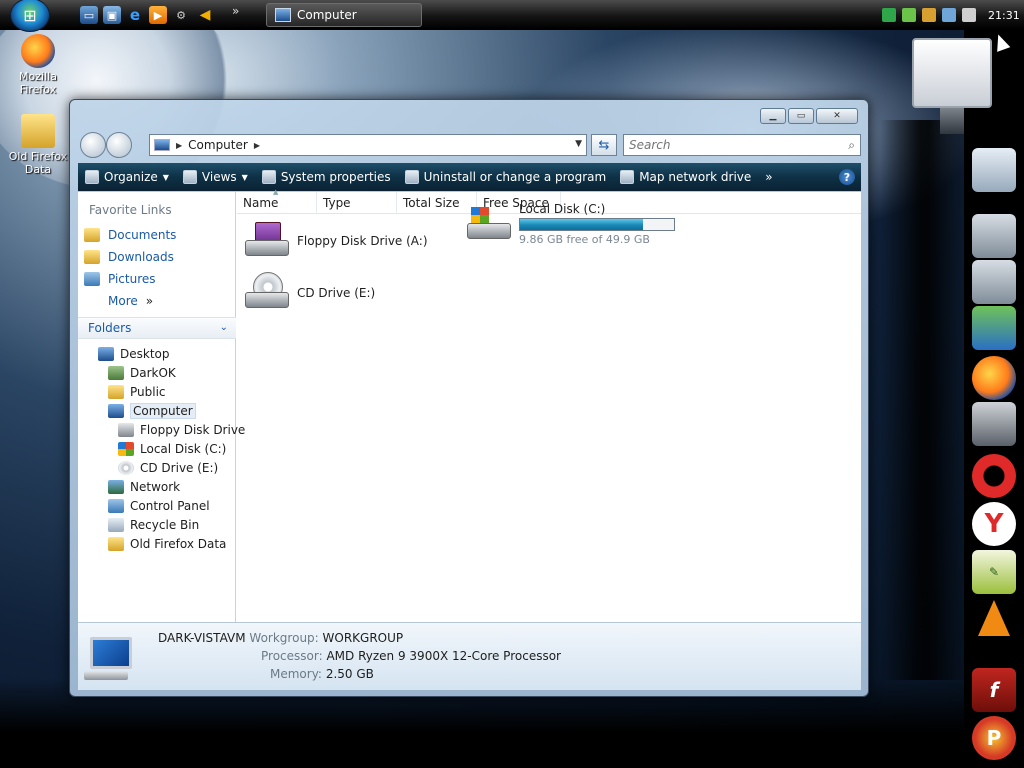  I want to click on tree-item-desktop: Desktop, so click(157, 353).